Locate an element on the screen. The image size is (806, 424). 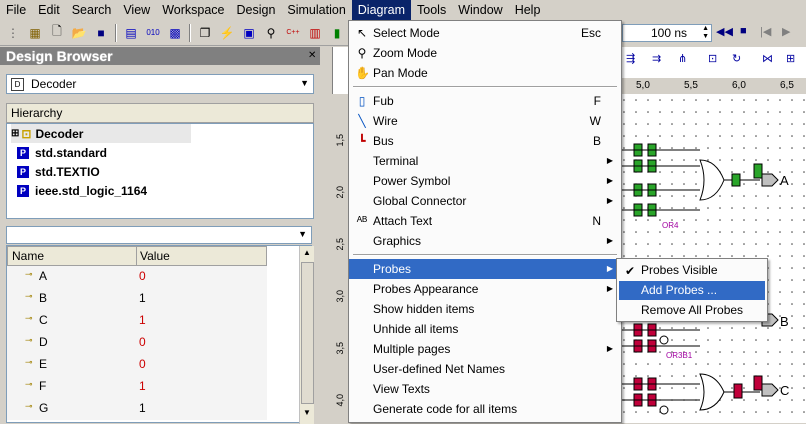
scrollbar: ▲ ▼ is located at coordinates (306, 335).